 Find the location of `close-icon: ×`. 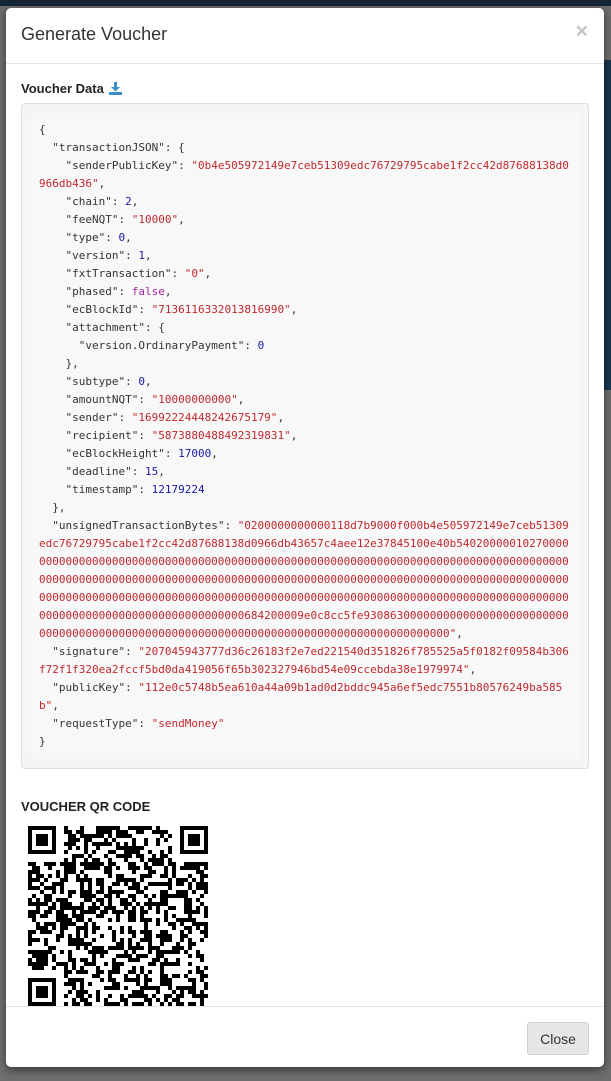

close-icon: × is located at coordinates (582, 32).